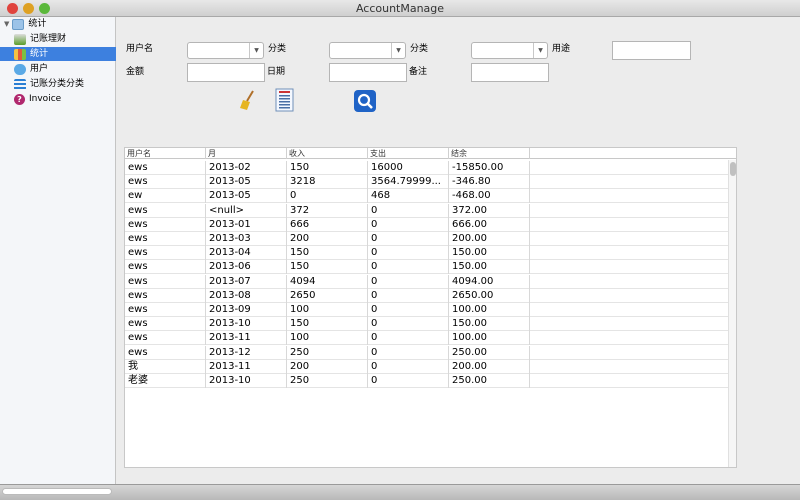 This screenshot has width=800, height=500. What do you see at coordinates (20, 39) in the screenshot?
I see `ledger-icon` at bounding box center [20, 39].